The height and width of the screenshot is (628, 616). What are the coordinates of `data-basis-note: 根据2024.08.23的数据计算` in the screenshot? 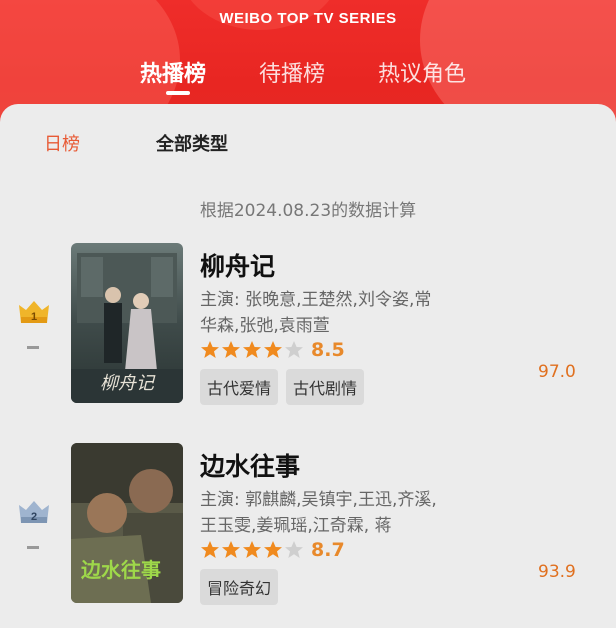 It's located at (308, 211).